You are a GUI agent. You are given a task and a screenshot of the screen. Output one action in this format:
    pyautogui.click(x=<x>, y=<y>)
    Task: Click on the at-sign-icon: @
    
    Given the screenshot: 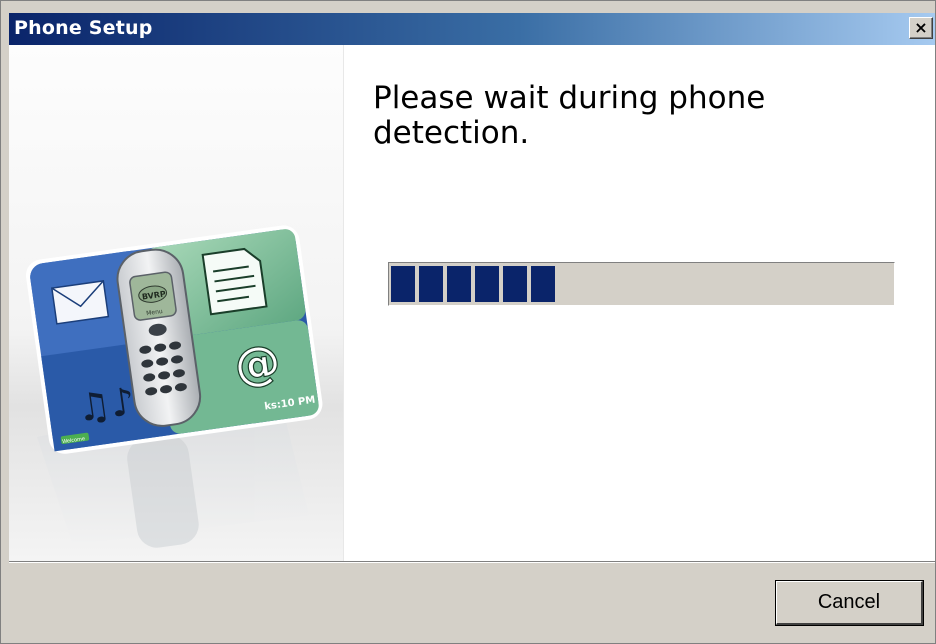 What is the action you would take?
    pyautogui.click(x=257, y=363)
    